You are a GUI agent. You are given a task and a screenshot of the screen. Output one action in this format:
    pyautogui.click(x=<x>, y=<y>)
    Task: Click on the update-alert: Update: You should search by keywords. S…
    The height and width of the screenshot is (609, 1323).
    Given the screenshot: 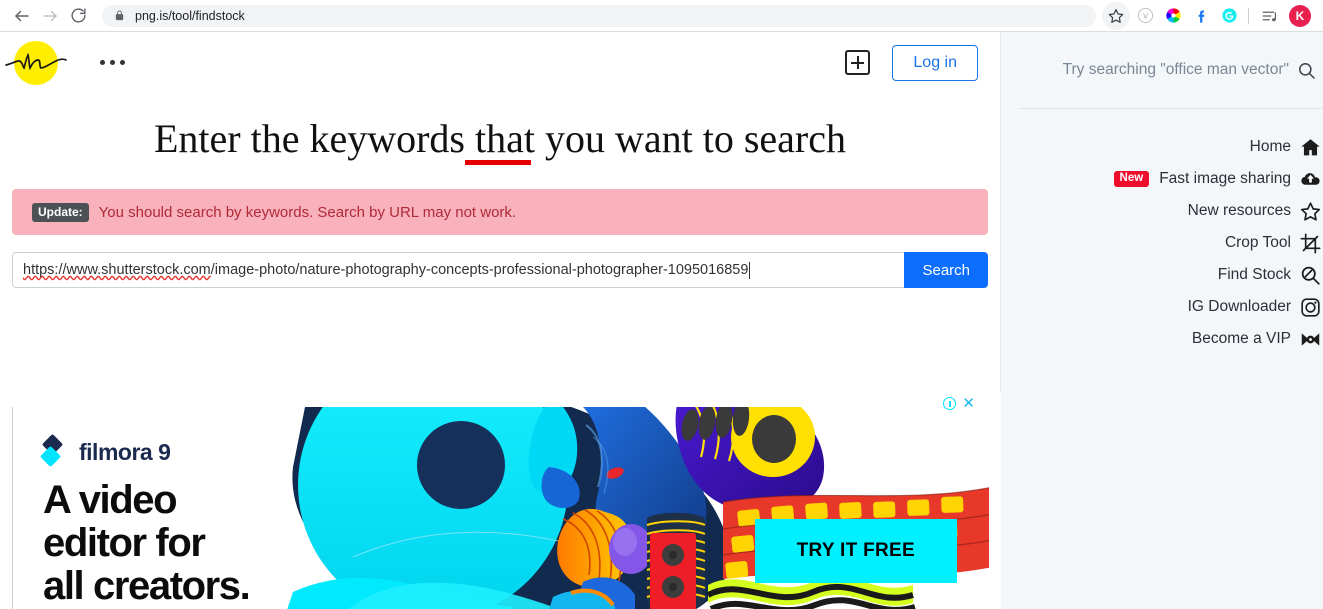 What is the action you would take?
    pyautogui.click(x=500, y=212)
    